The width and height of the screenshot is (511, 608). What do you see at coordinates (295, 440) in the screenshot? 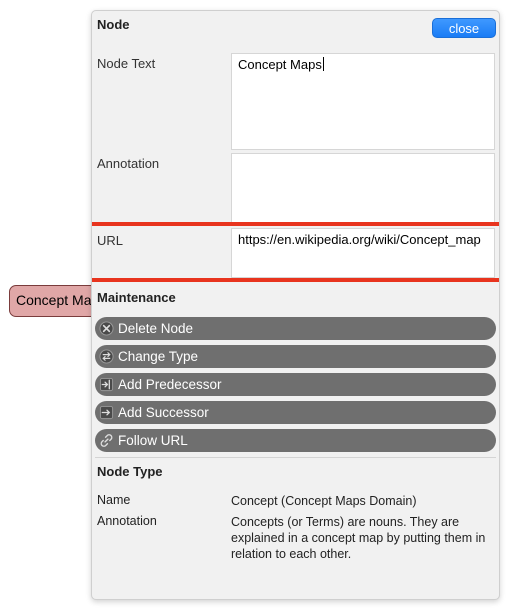
I see `follow-url-button: Follow URL` at bounding box center [295, 440].